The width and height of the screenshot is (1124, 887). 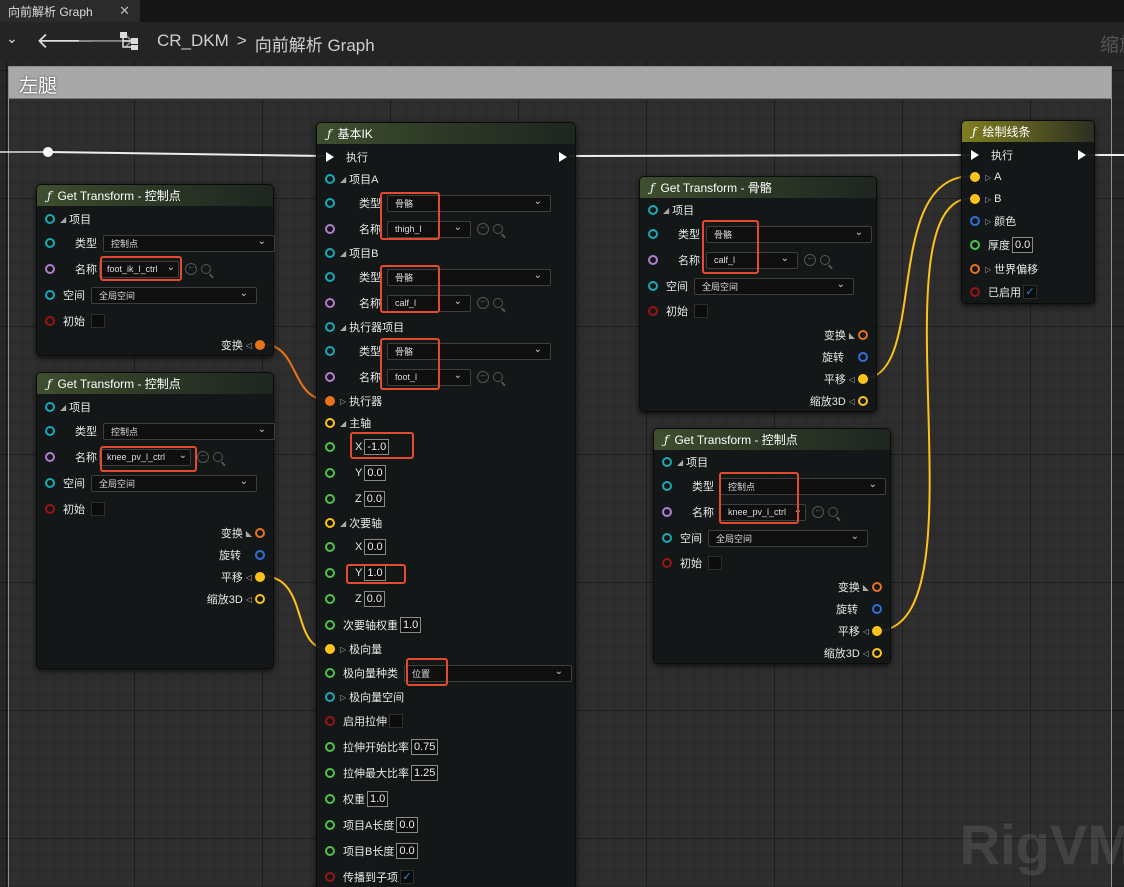 I want to click on itemB-type-dropdown: 骨骼 ⌄, so click(x=469, y=277).